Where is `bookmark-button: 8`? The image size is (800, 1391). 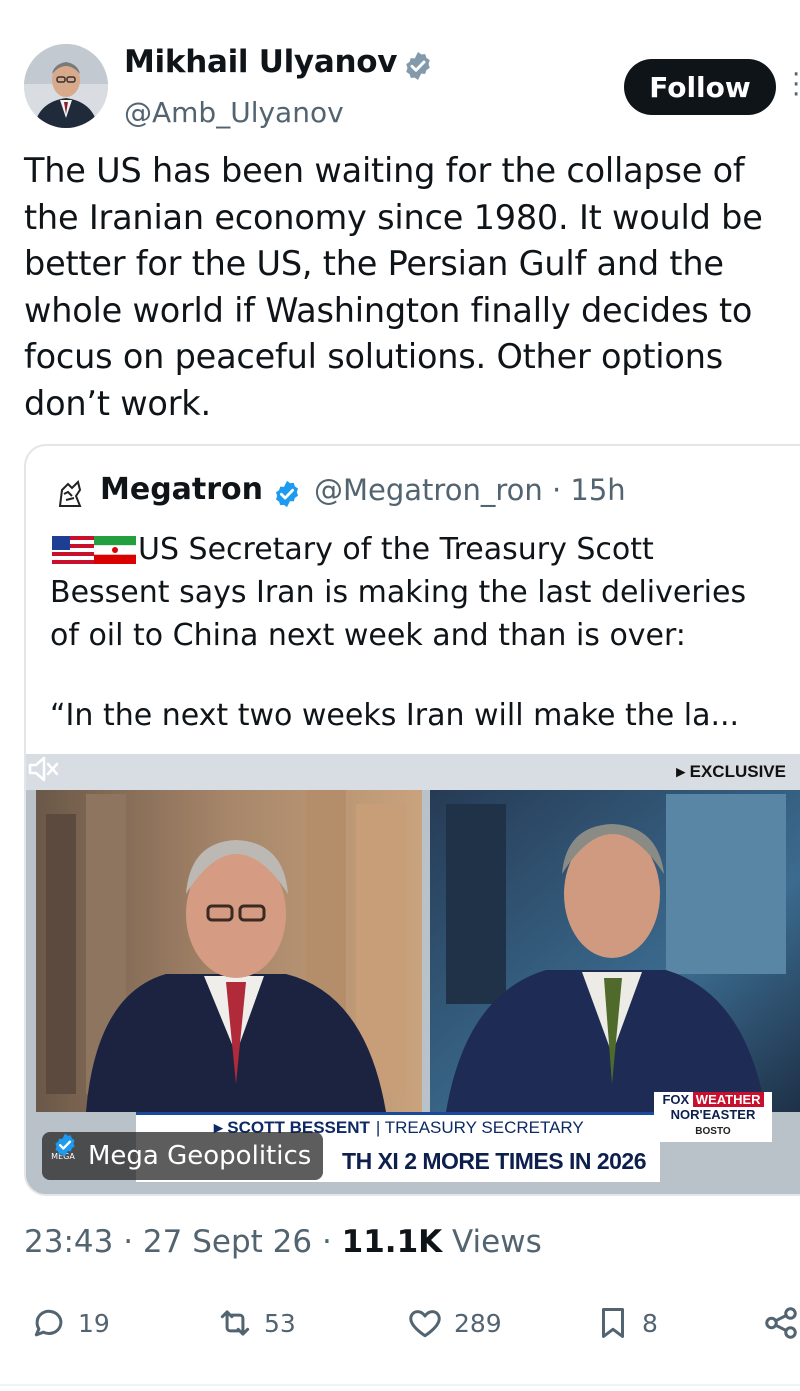
bookmark-button: 8 is located at coordinates (626, 1323).